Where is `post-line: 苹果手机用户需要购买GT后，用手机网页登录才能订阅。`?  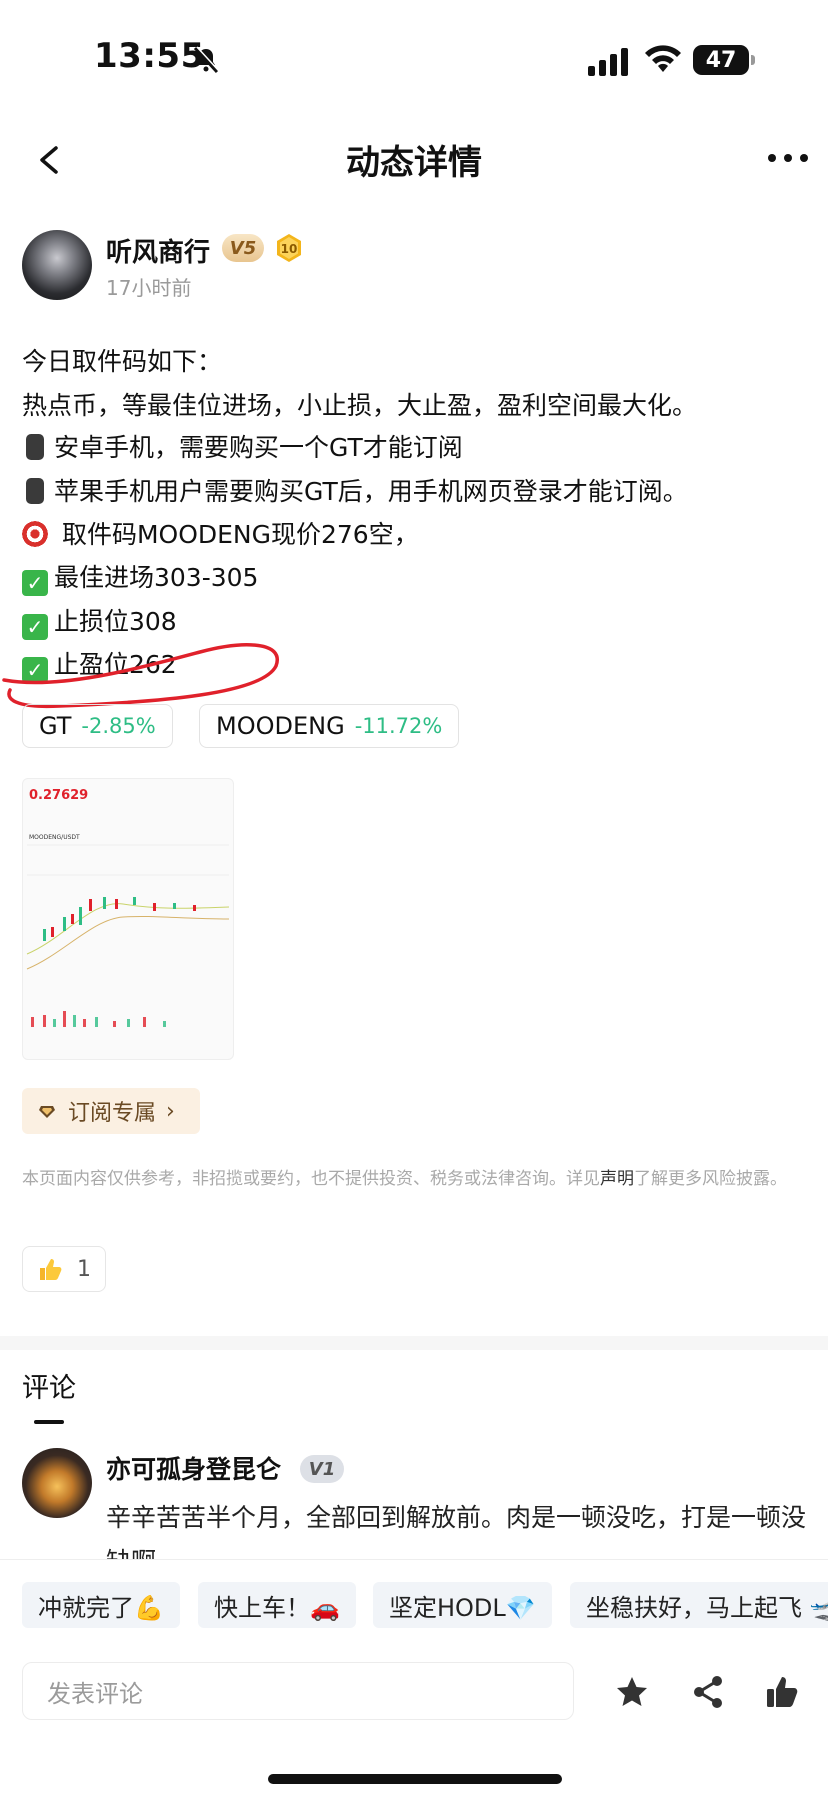
post-line: 苹果手机用户需要购买GT后，用手机网页登录才能订阅。 is located at coordinates (355, 490).